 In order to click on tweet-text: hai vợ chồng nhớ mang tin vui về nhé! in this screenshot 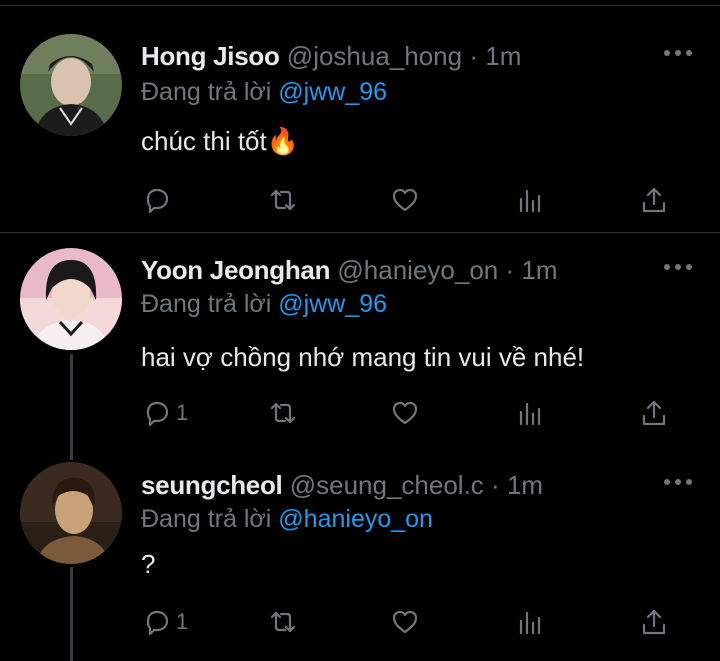, I will do `click(362, 357)`.